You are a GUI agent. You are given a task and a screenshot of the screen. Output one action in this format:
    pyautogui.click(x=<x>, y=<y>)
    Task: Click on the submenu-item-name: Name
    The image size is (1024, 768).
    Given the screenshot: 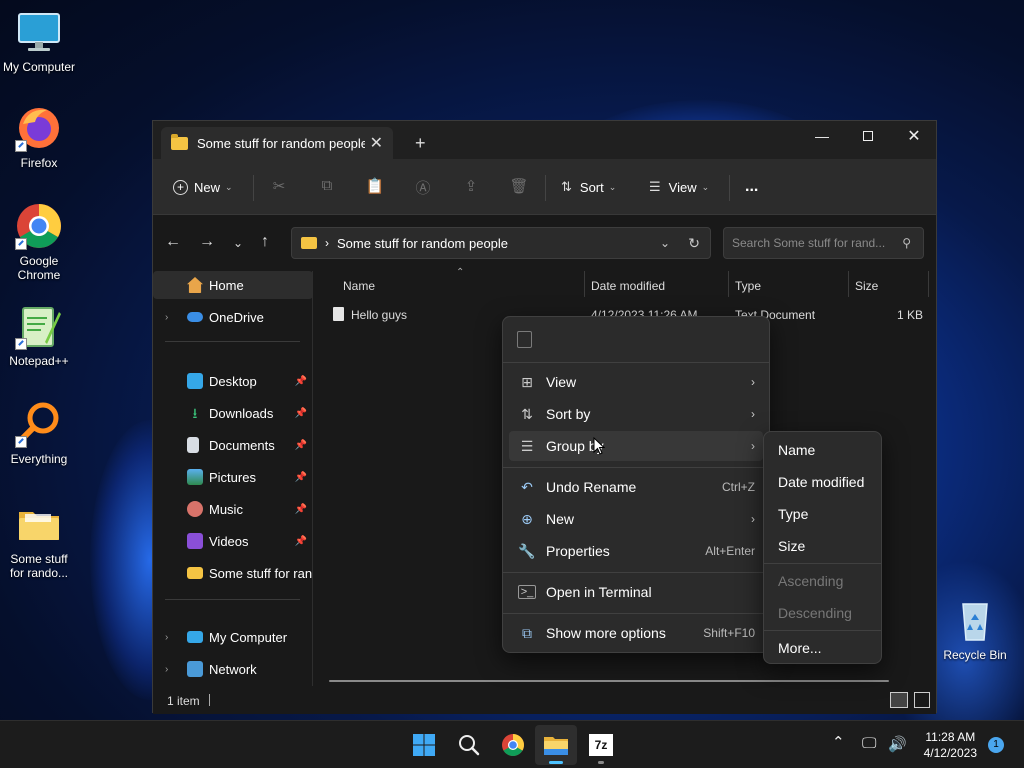 What is the action you would take?
    pyautogui.click(x=796, y=450)
    